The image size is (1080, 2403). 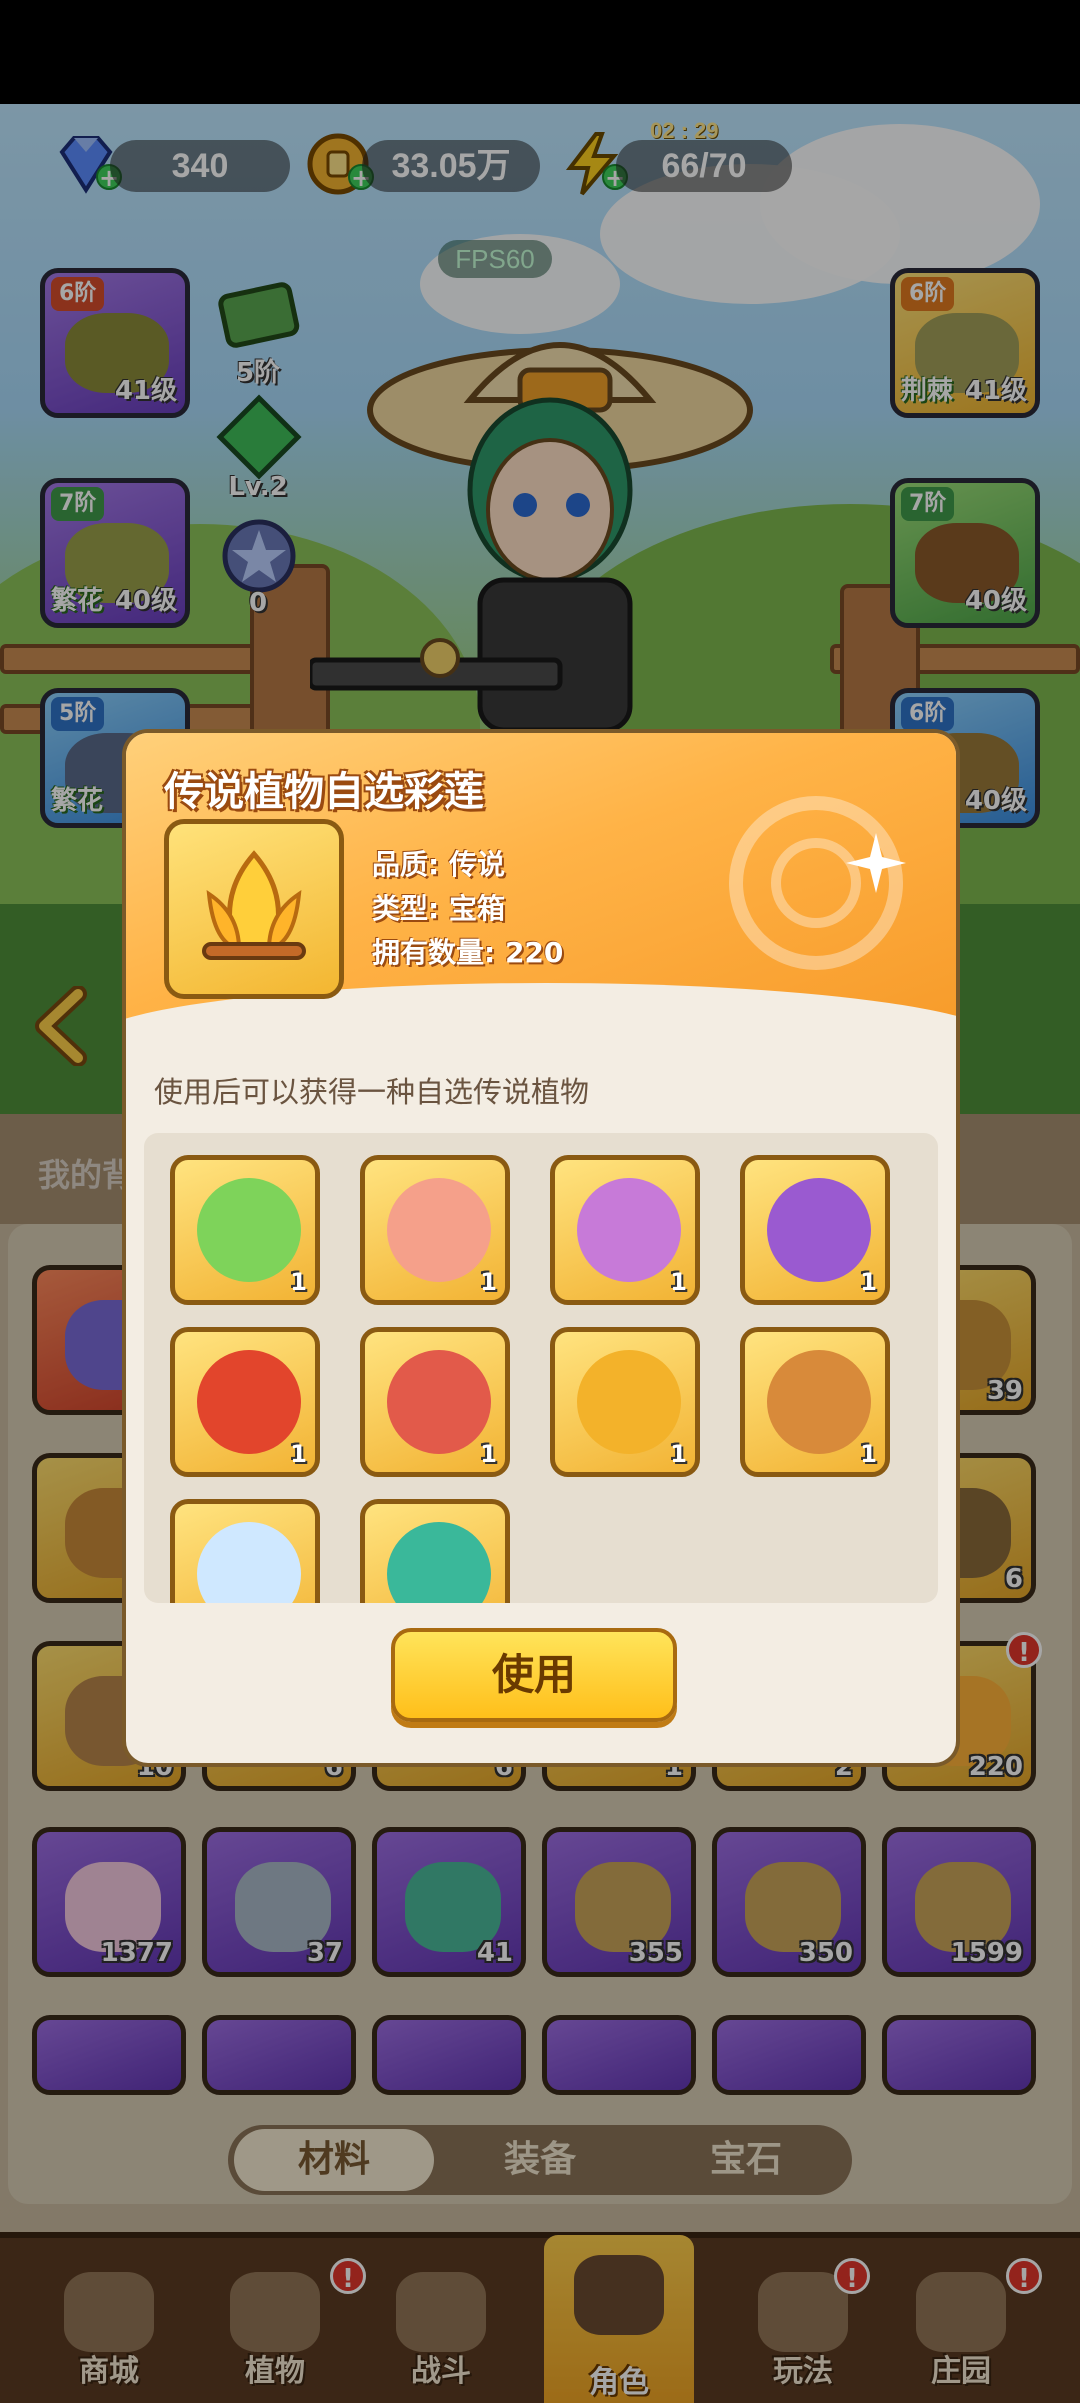 What do you see at coordinates (629, 1230) in the screenshot?
I see `gauntlet-plant-icon` at bounding box center [629, 1230].